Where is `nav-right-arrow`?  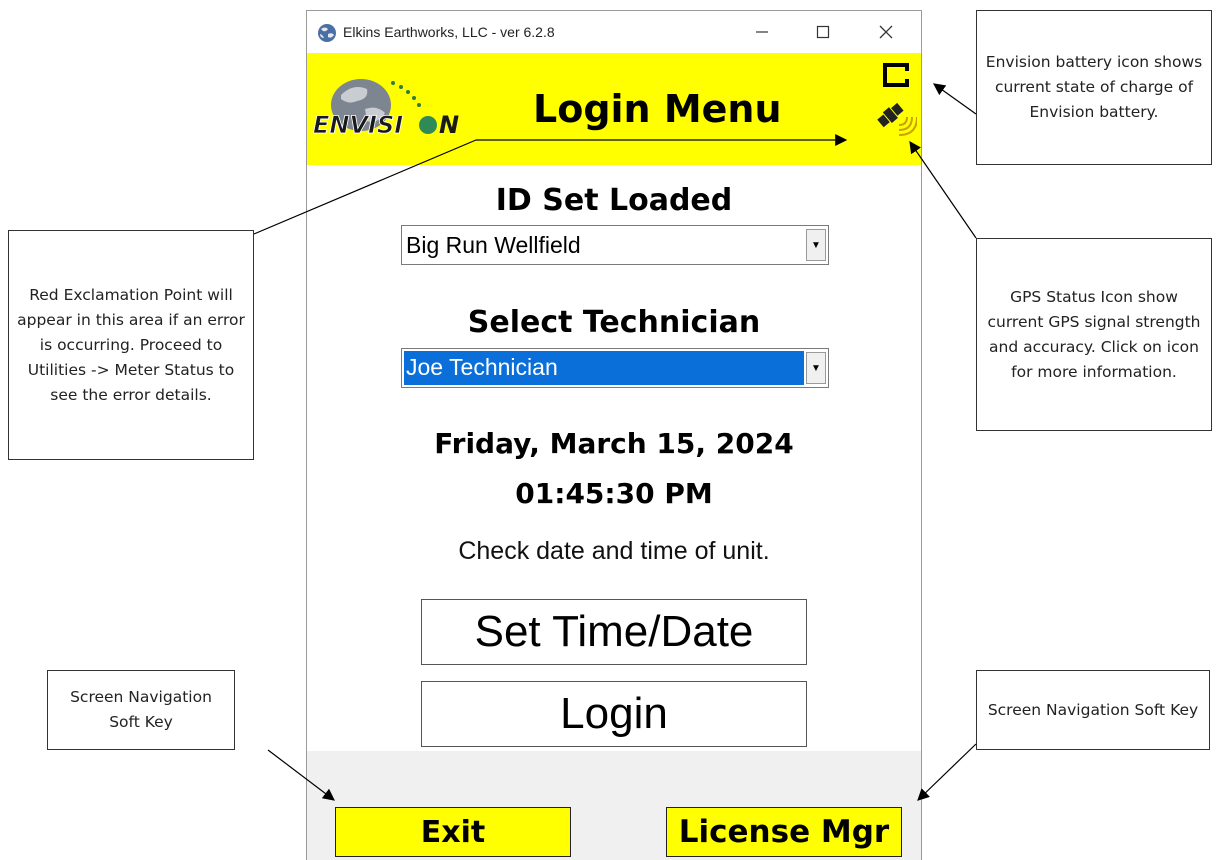
nav-right-arrow is located at coordinates (947, 772).